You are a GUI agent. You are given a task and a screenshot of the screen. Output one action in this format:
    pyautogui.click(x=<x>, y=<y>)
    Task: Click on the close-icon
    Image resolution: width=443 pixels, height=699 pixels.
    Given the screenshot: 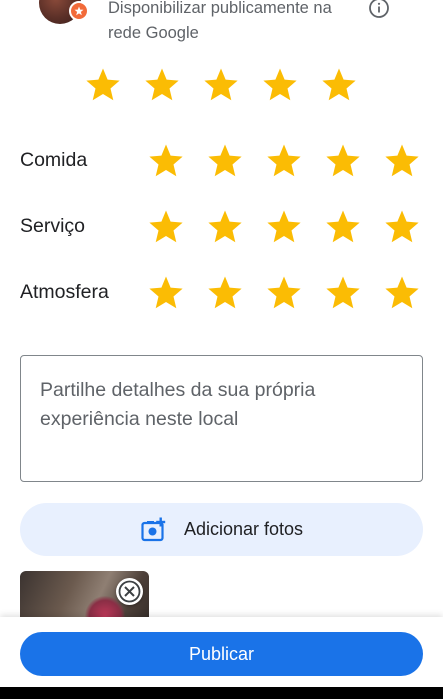 What is the action you would take?
    pyautogui.click(x=129, y=591)
    